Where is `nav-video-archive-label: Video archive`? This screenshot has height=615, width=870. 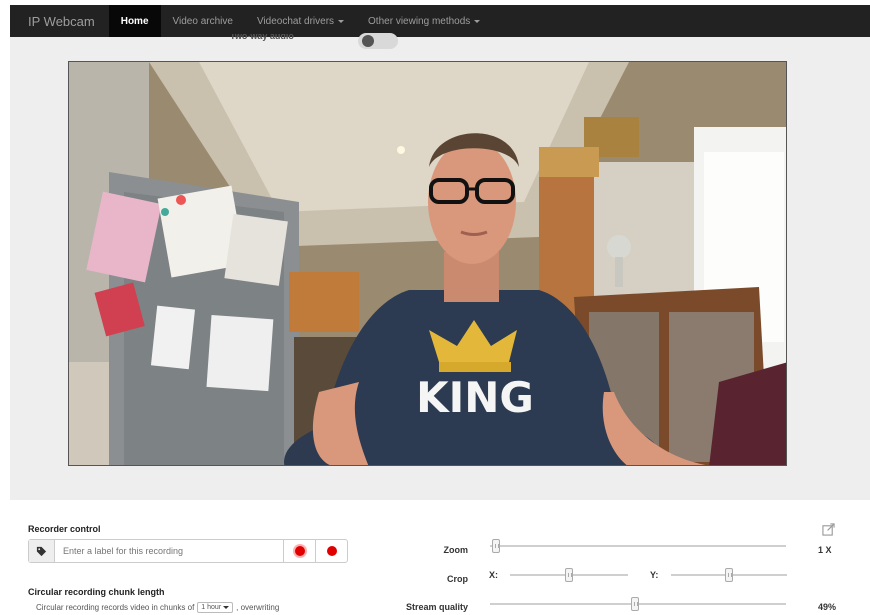
nav-video-archive-label: Video archive is located at coordinates (202, 21).